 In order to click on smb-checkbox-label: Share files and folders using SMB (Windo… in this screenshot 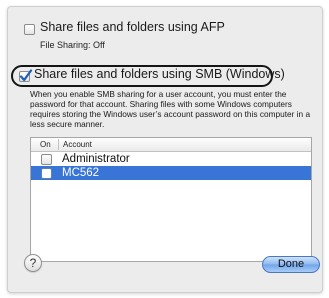, I will do `click(159, 74)`.